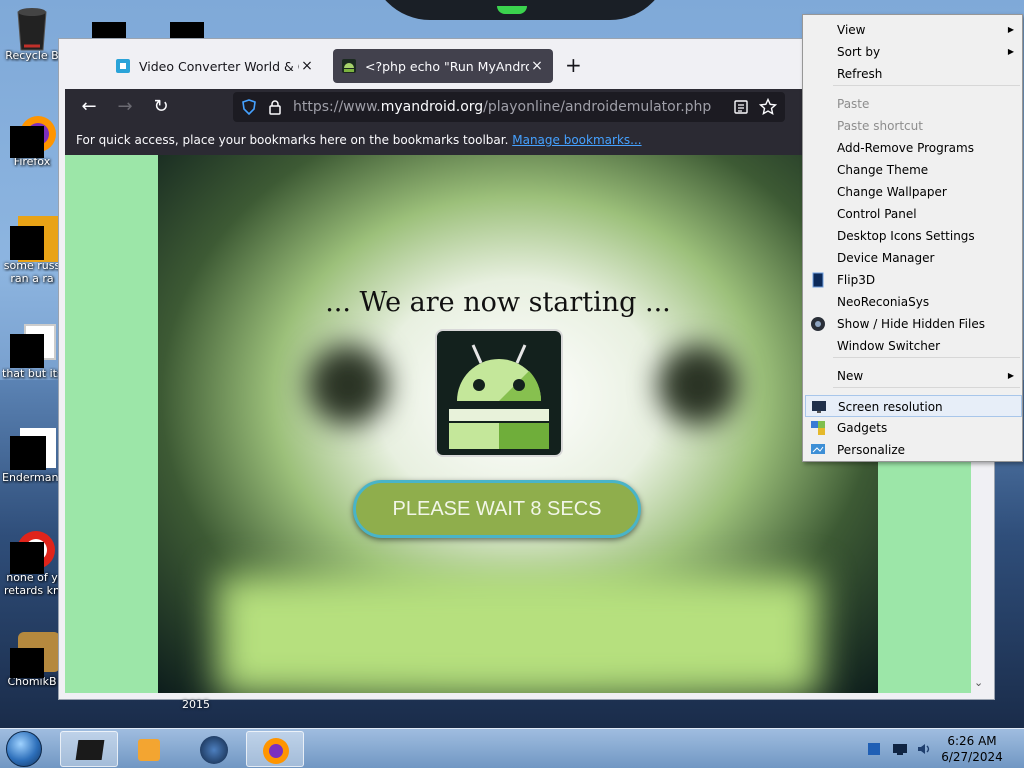 This screenshot has height=768, width=1024. I want to click on menu-item-label: View, so click(851, 30).